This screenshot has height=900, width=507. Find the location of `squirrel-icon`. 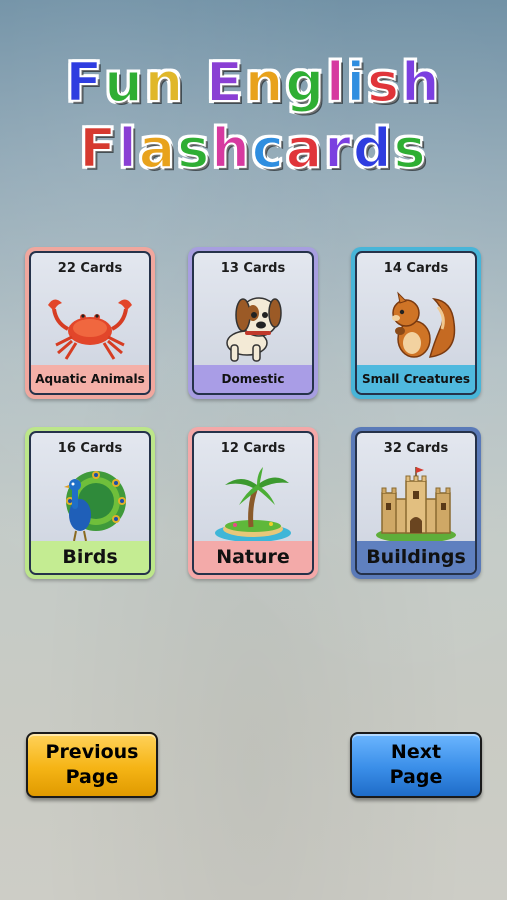

squirrel-icon is located at coordinates (424, 324).